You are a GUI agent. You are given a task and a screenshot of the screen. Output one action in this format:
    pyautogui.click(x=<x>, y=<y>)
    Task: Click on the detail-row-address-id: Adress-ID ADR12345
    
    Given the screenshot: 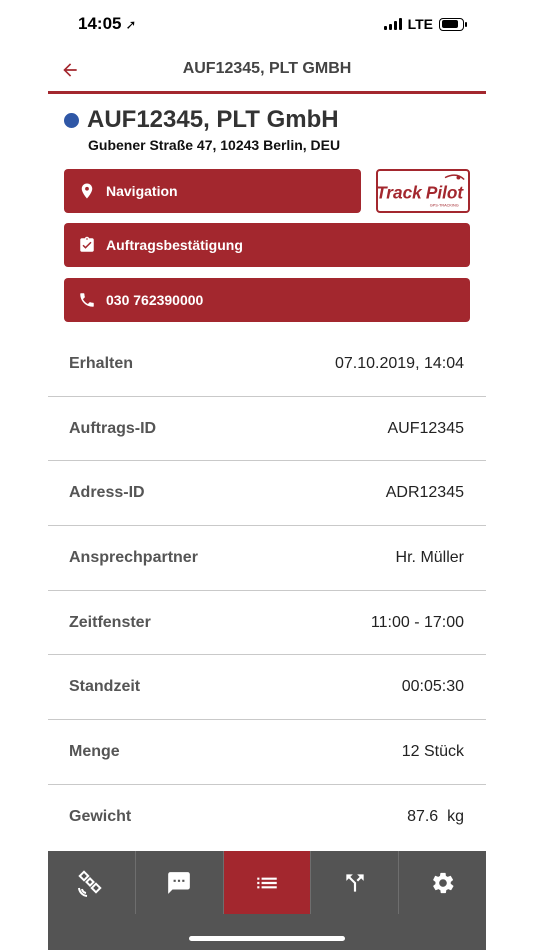 What is the action you would take?
    pyautogui.click(x=267, y=494)
    